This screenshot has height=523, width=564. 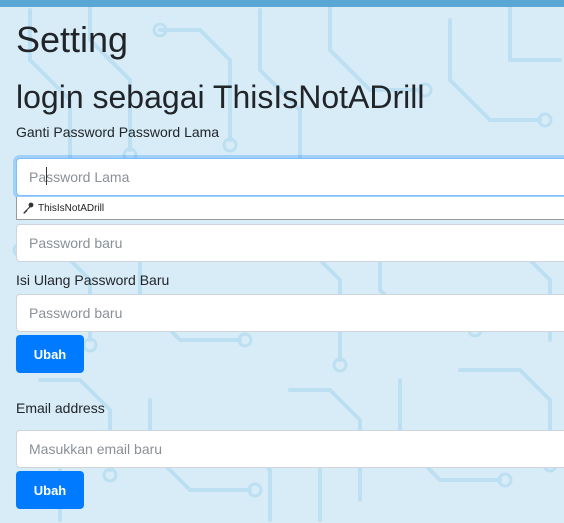 What do you see at coordinates (118, 132) in the screenshot?
I see `old-password-label: Ganti Password Password Lama` at bounding box center [118, 132].